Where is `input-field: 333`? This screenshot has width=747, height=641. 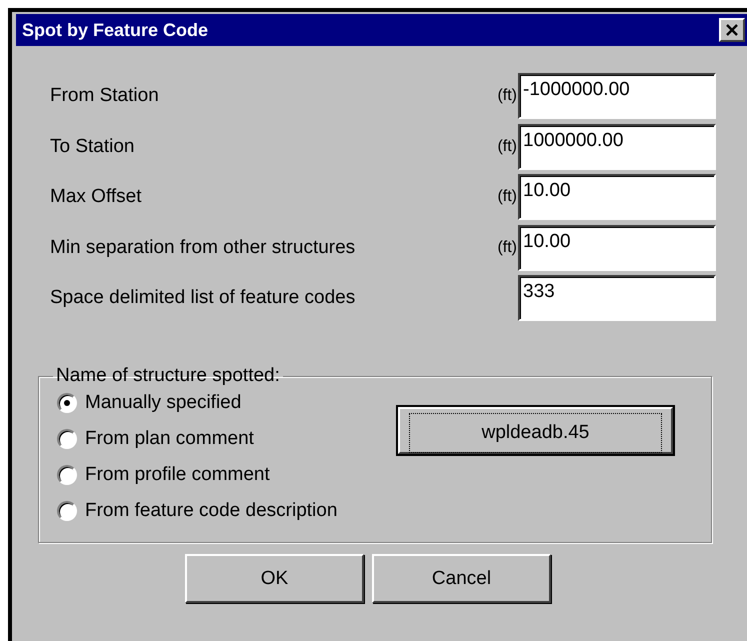 input-field: 333 is located at coordinates (617, 298).